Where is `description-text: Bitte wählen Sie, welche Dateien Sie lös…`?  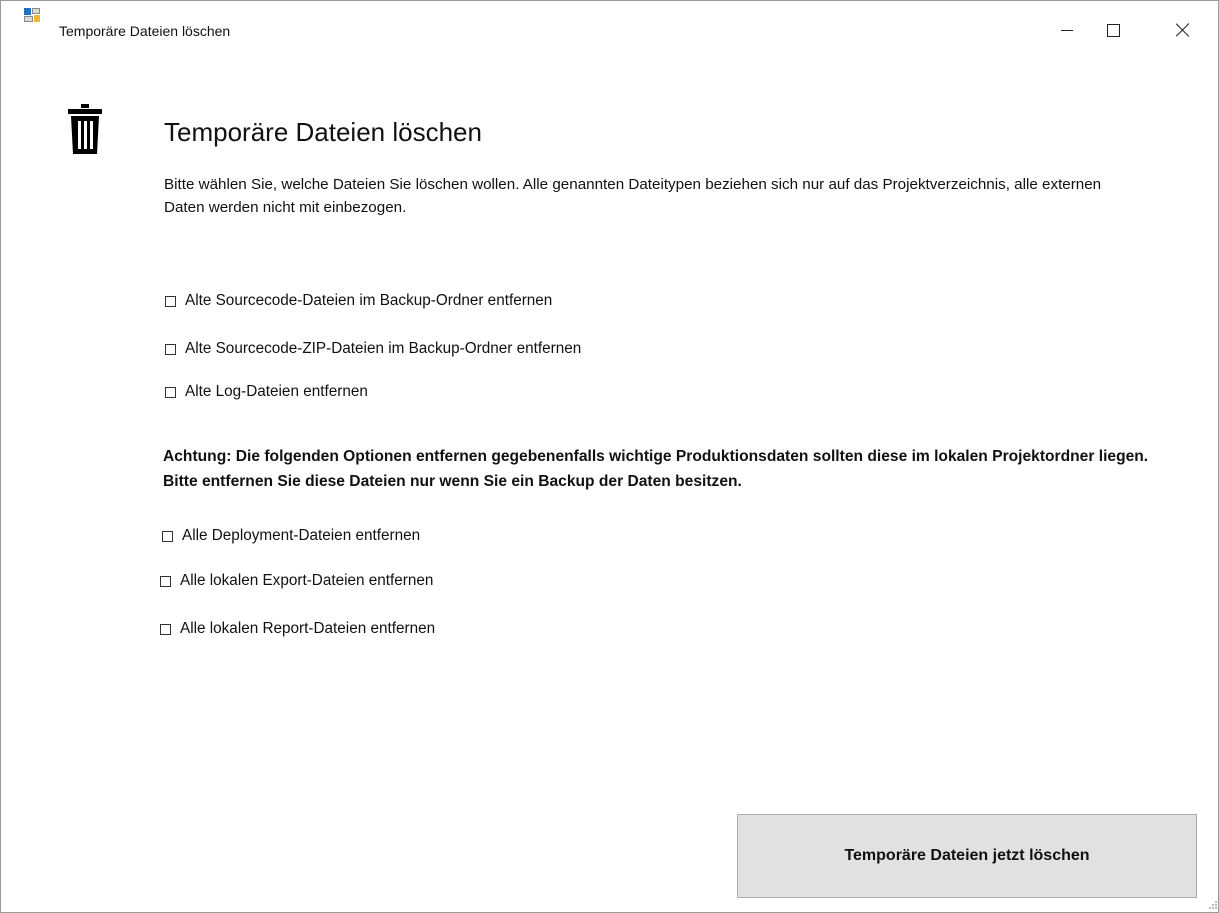 description-text: Bitte wählen Sie, welche Dateien Sie lös… is located at coordinates (633, 196).